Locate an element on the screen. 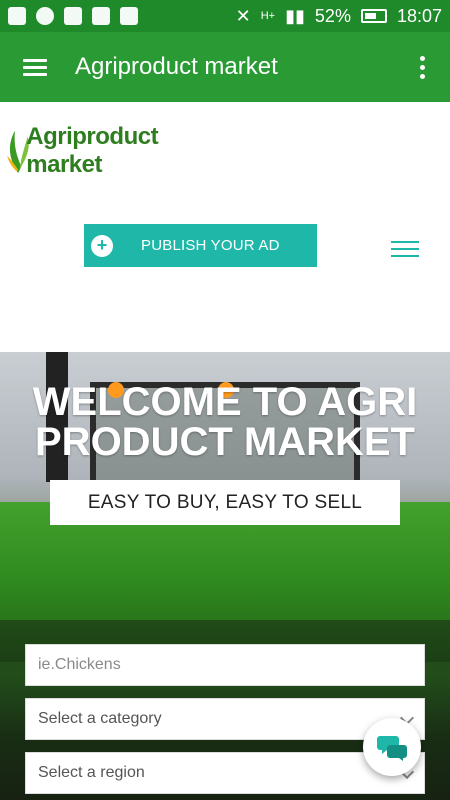 This screenshot has height=800, width=450. battery-icon is located at coordinates (373, 16).